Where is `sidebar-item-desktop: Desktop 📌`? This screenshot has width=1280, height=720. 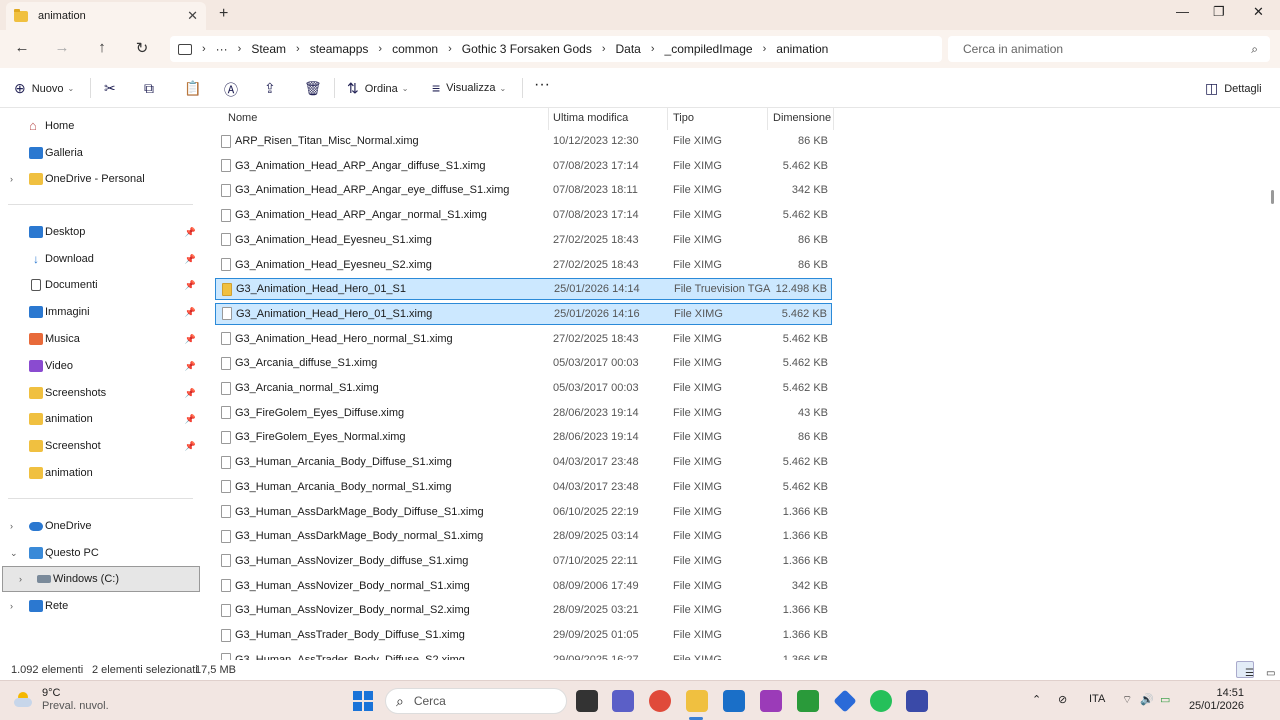
sidebar-item-desktop: Desktop 📌 is located at coordinates (100, 232).